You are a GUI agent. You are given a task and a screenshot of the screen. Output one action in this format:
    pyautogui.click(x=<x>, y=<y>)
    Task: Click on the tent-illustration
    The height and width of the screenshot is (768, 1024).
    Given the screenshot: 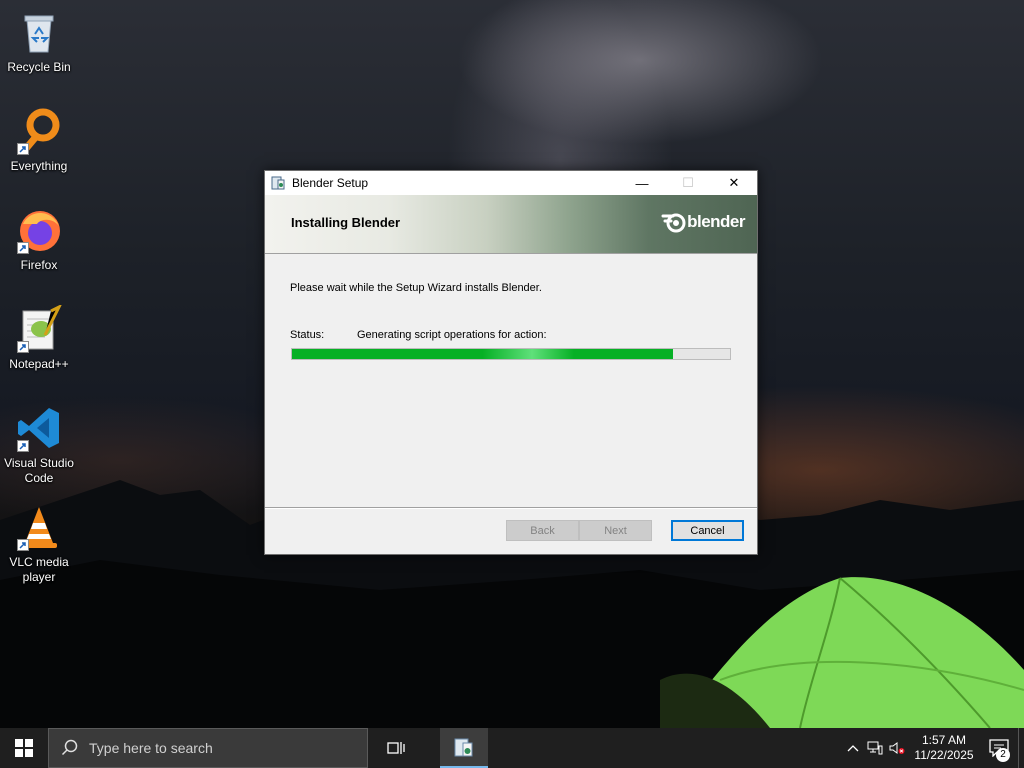 What is the action you would take?
    pyautogui.click(x=842, y=652)
    